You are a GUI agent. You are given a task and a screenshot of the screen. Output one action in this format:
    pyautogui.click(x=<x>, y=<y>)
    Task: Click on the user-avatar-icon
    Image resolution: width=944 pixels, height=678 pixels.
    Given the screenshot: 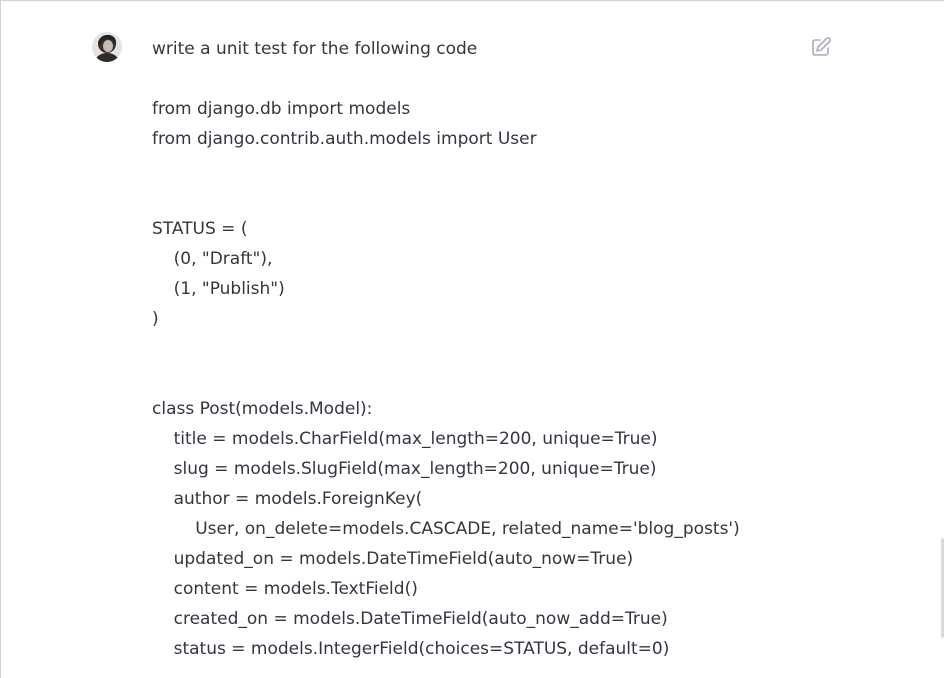 What is the action you would take?
    pyautogui.click(x=107, y=47)
    